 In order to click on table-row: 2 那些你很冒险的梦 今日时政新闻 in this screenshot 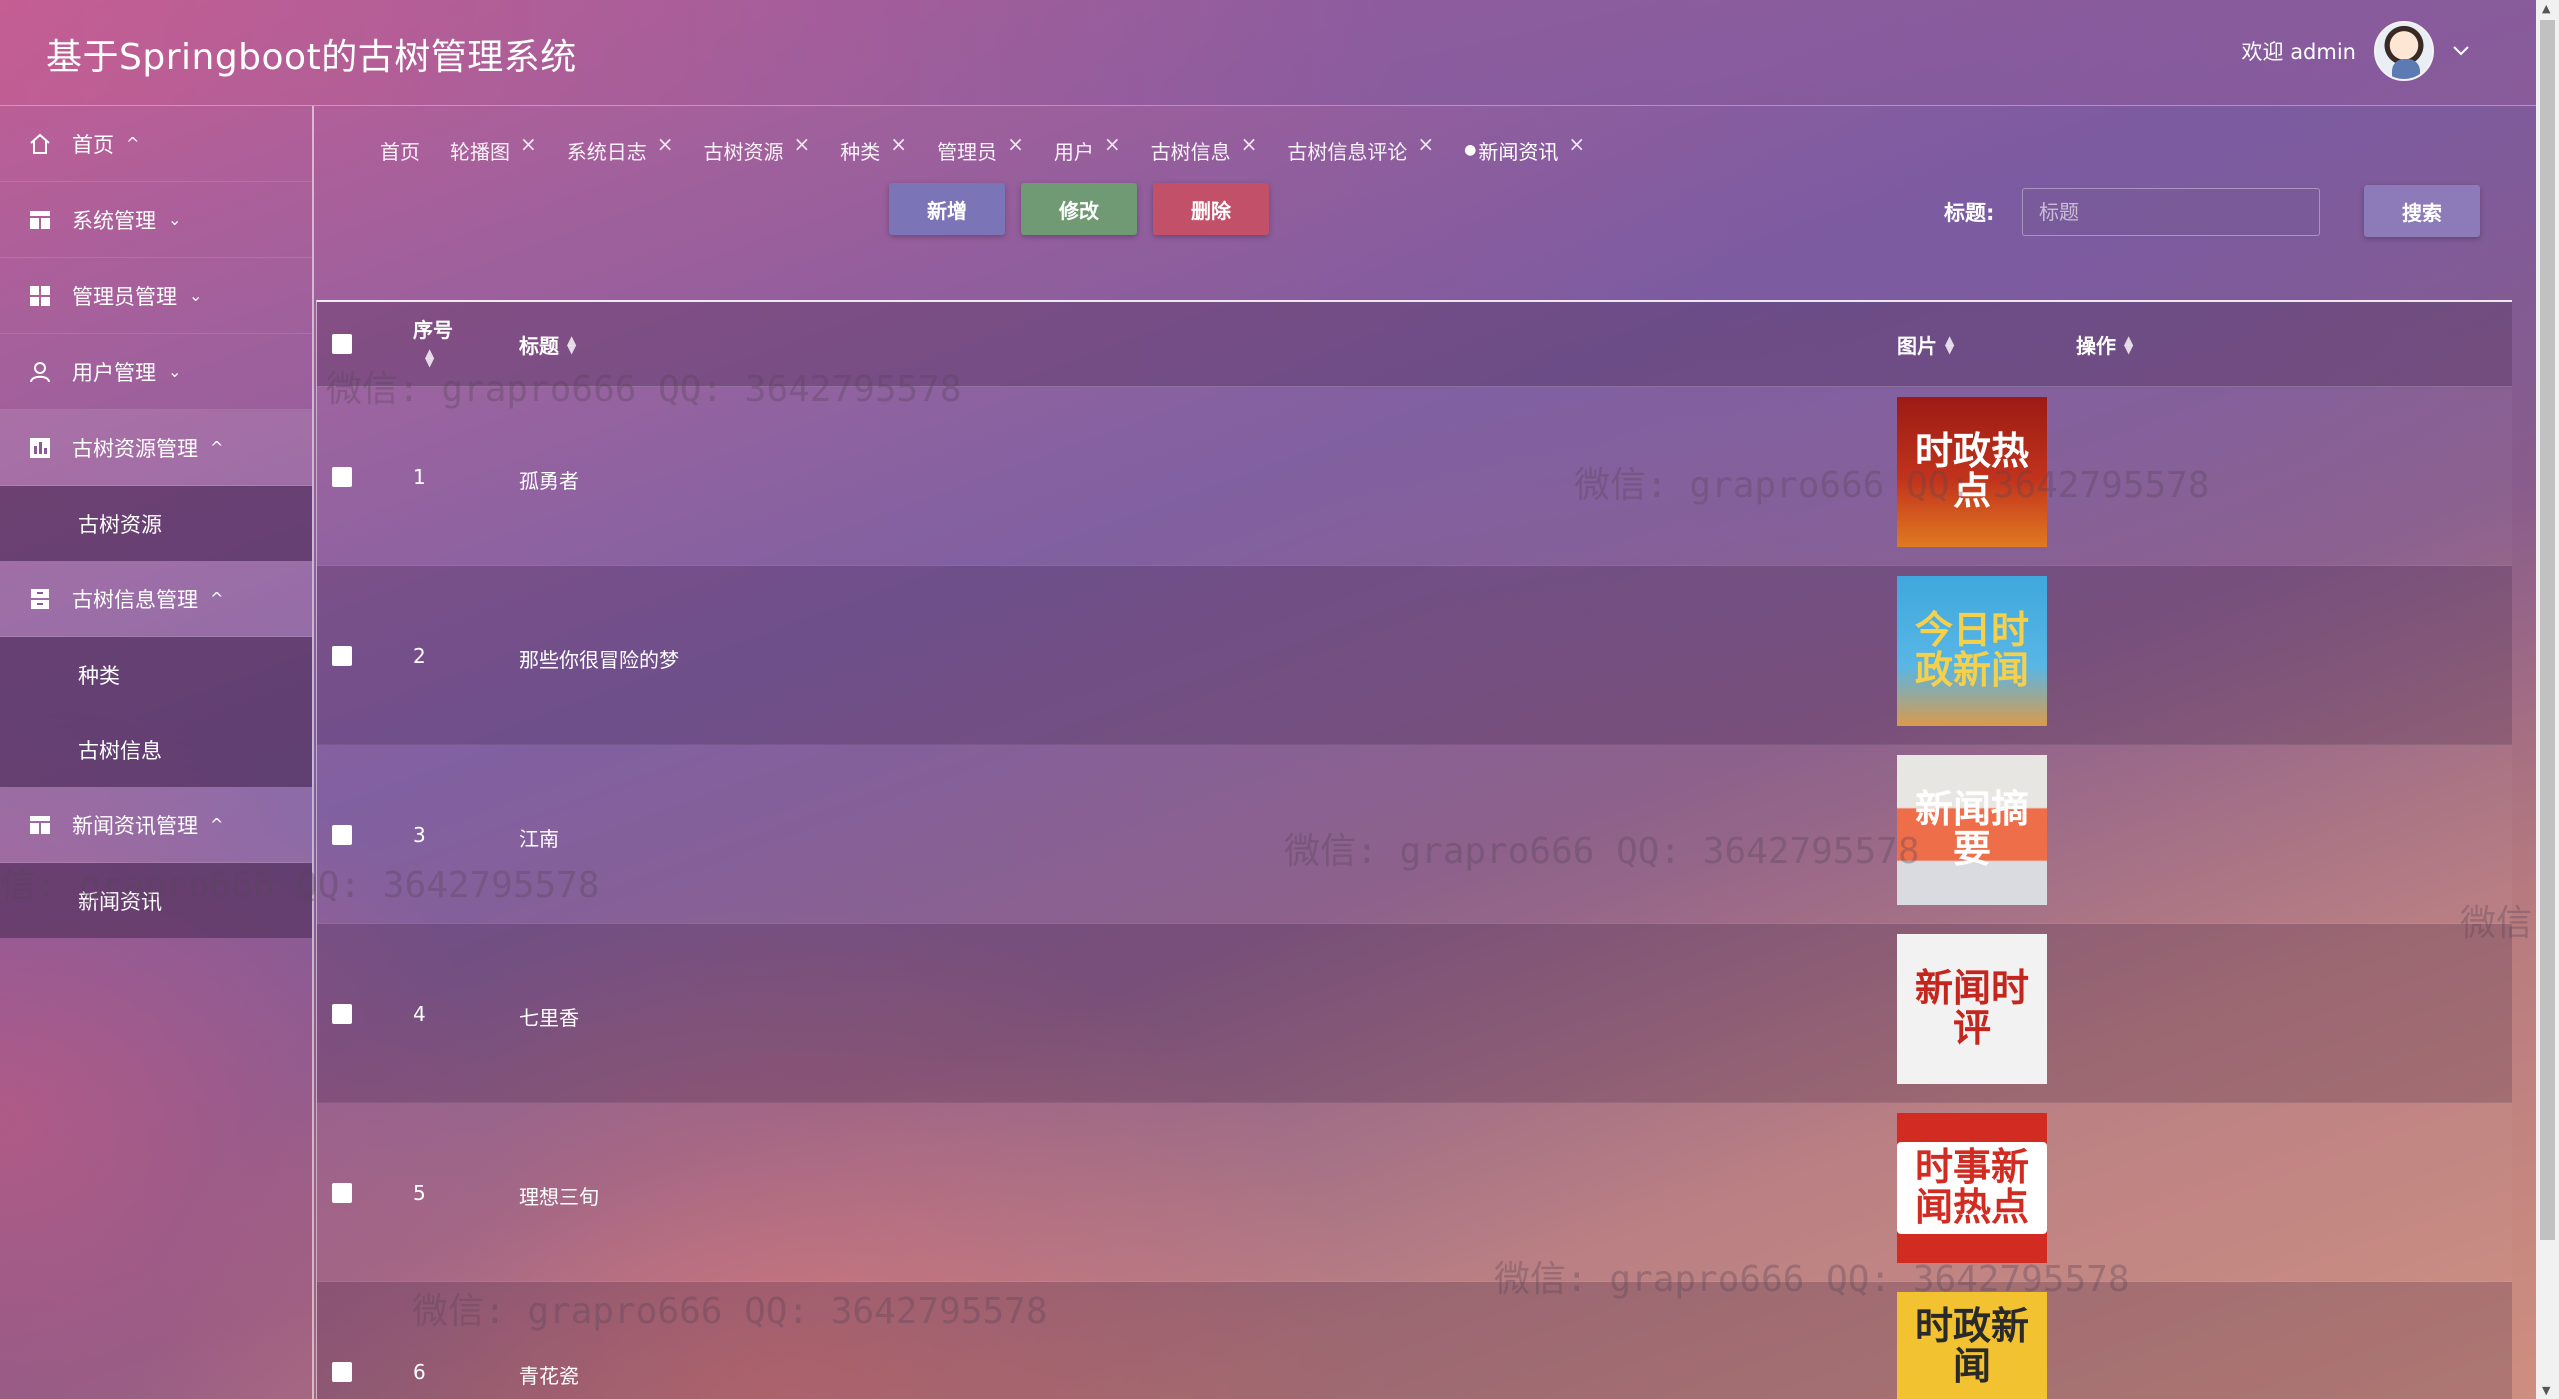, I will do `click(1414, 655)`.